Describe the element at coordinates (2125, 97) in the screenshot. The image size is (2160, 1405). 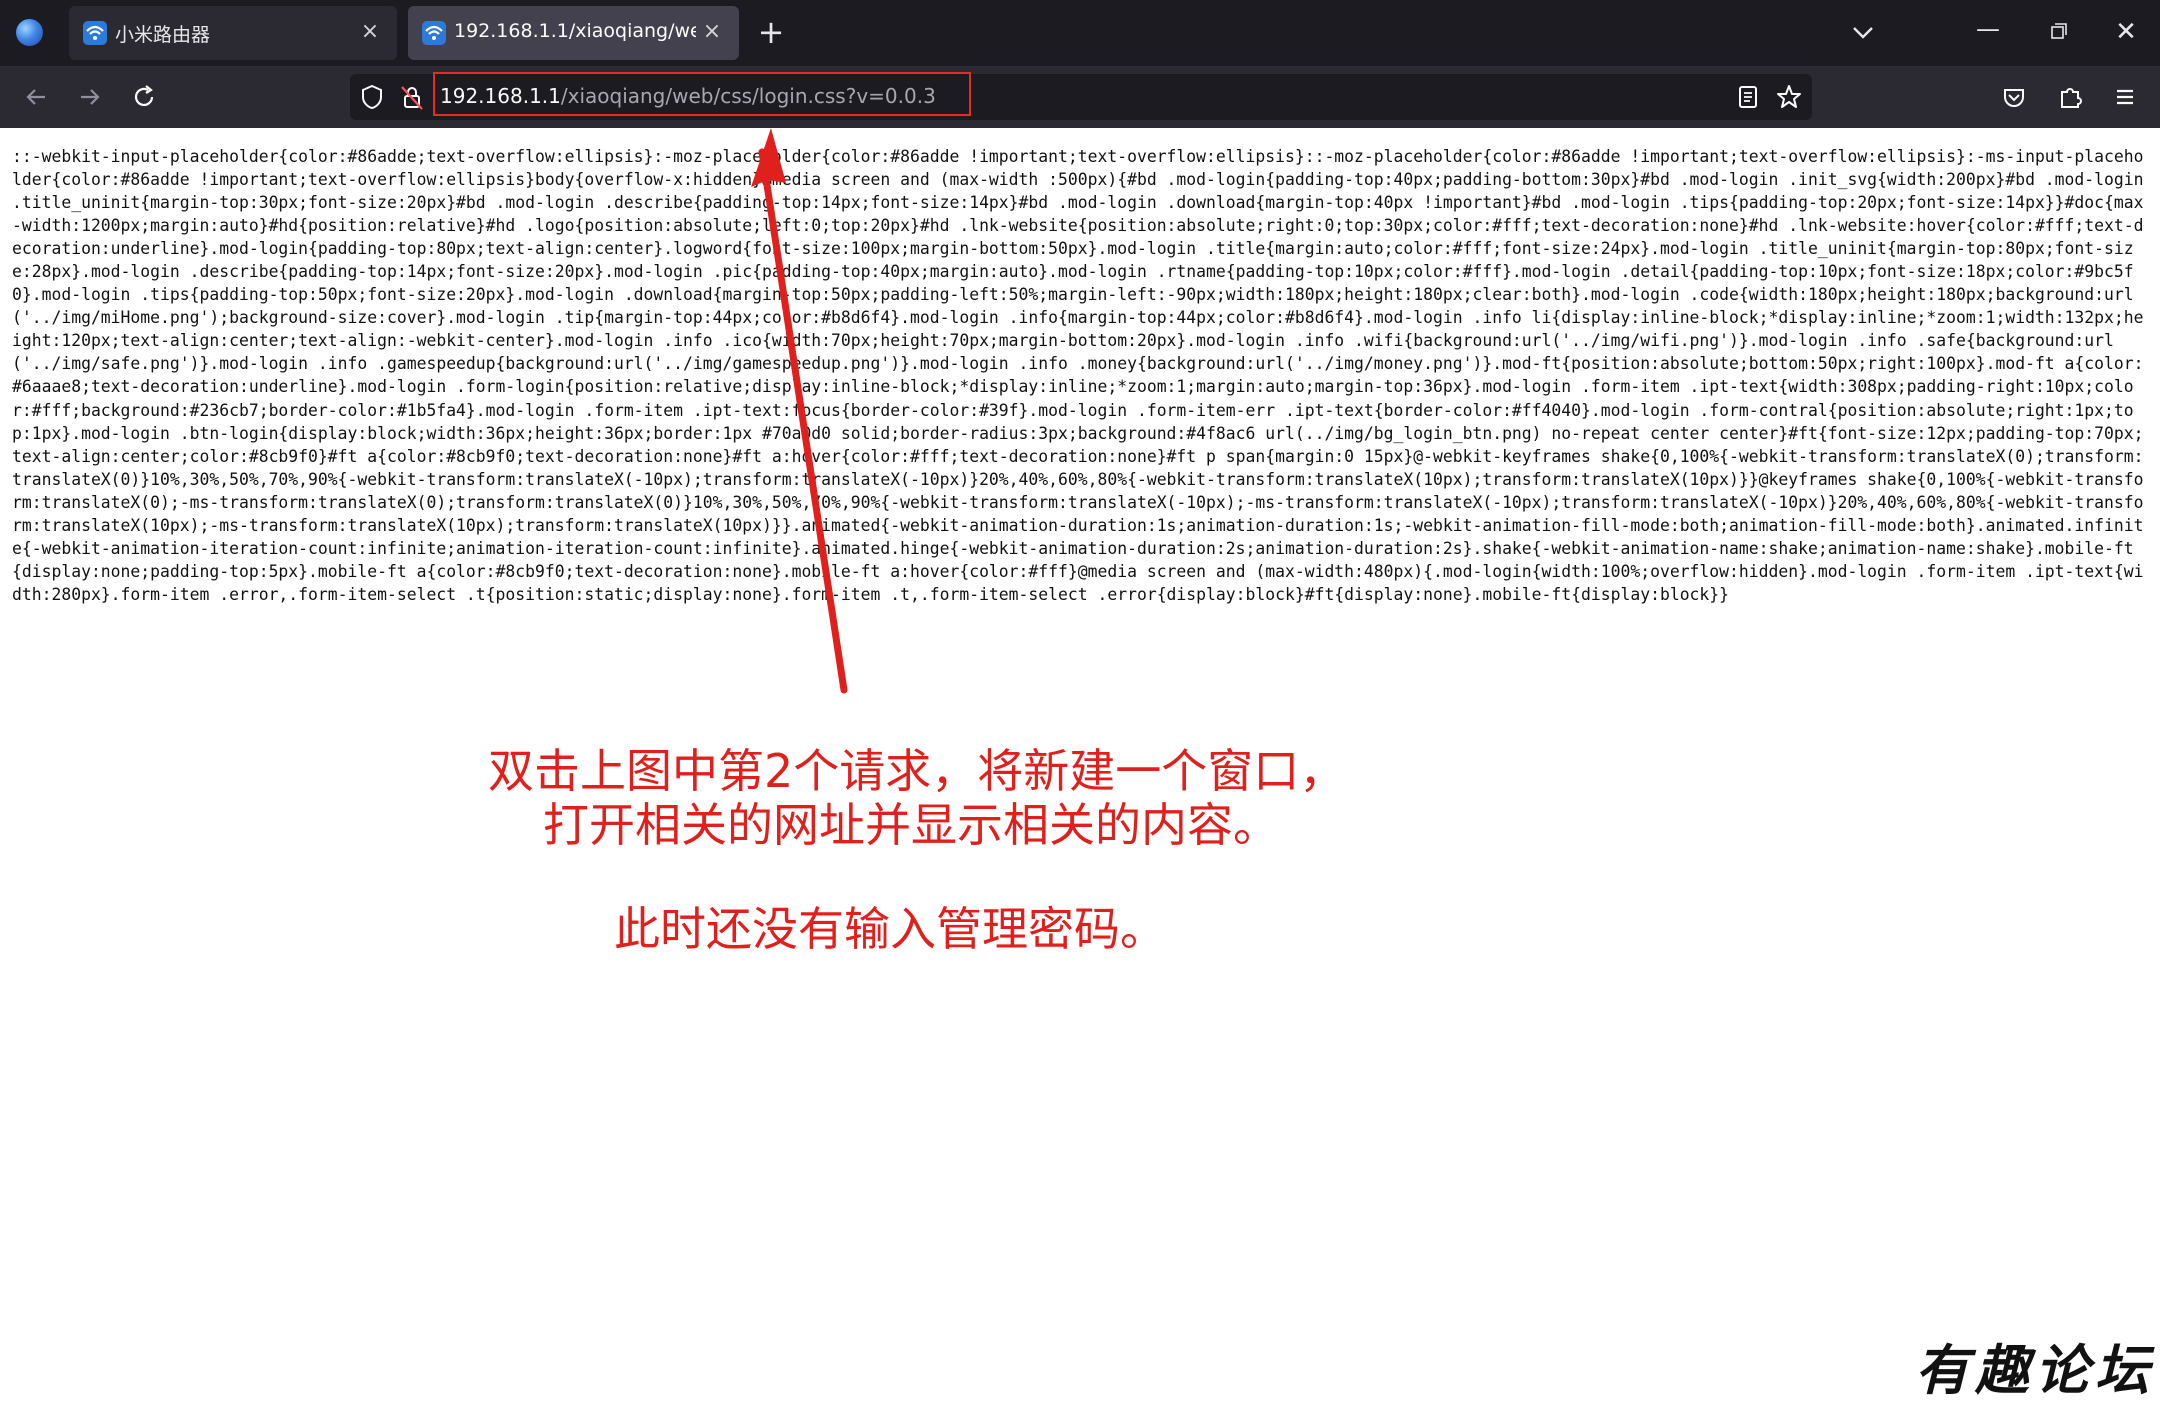
I see `hamburger-menu-icon` at that location.